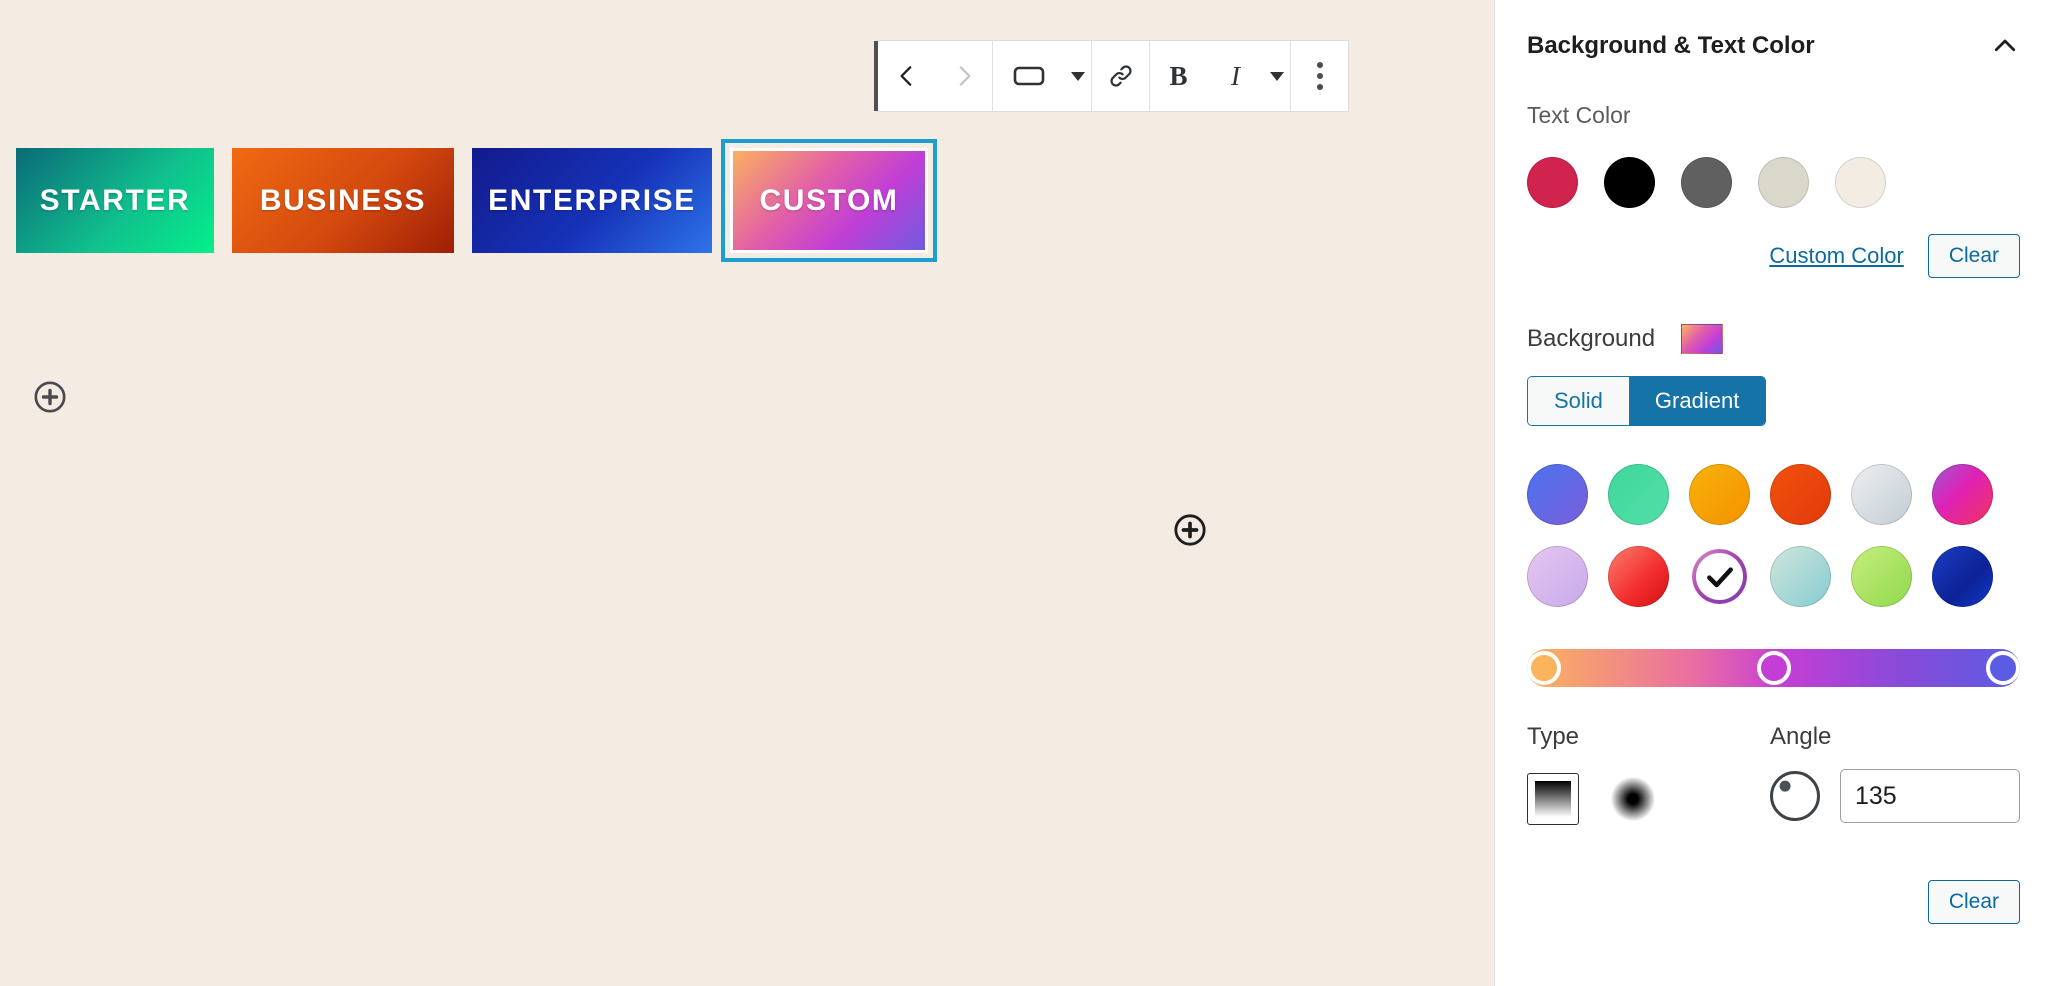 The image size is (2052, 986). What do you see at coordinates (1557, 576) in the screenshot?
I see `gradient-swatch-blush-light-purple` at bounding box center [1557, 576].